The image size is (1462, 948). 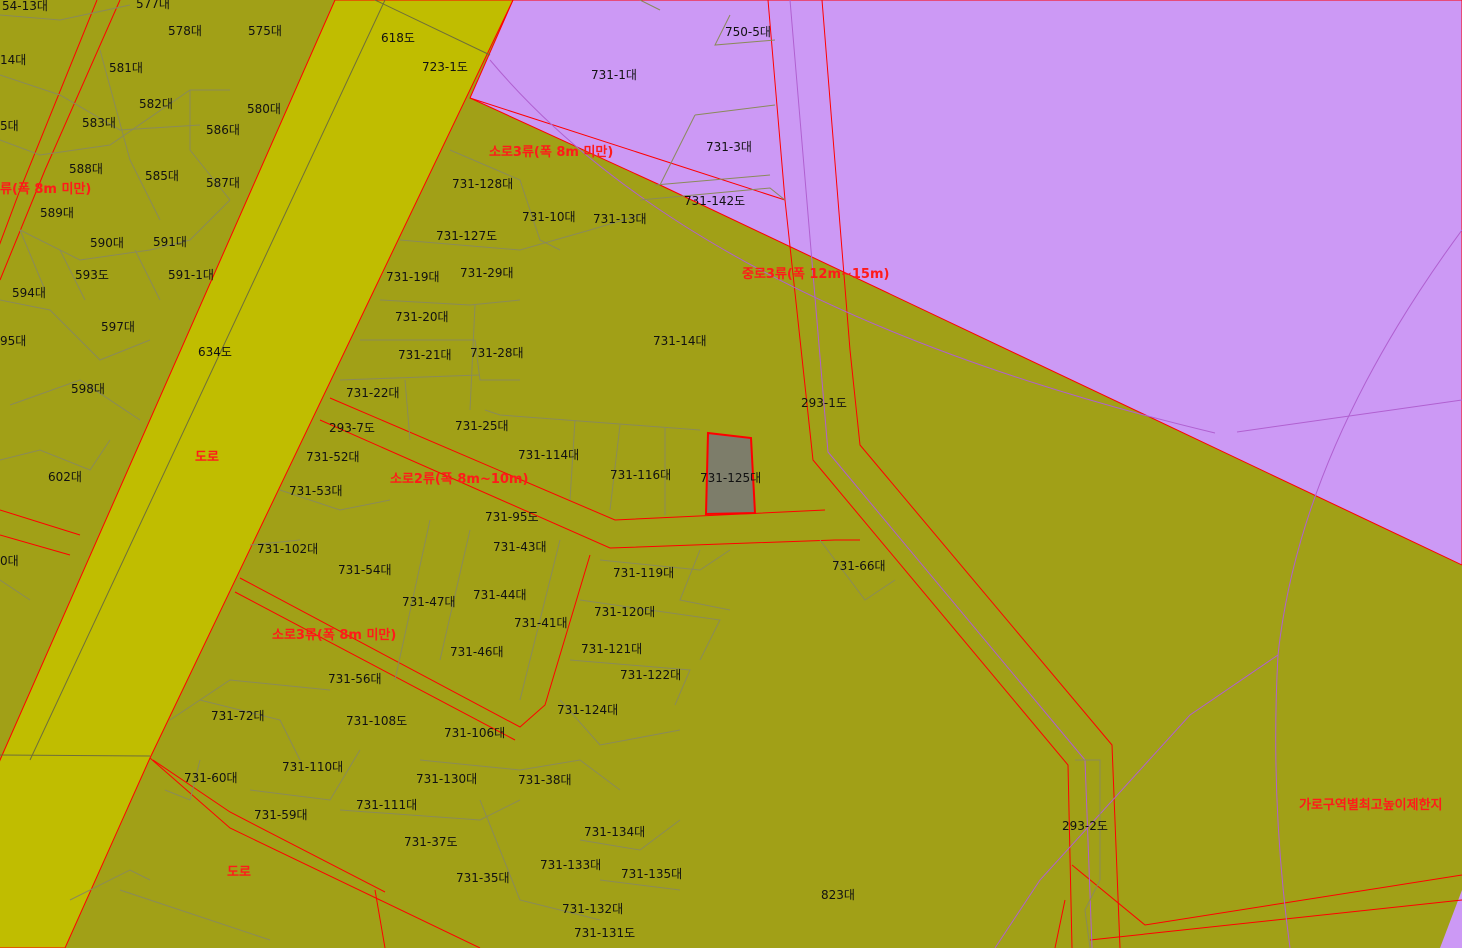 I want to click on road-label: 중로3류(폭 12m~15m), so click(x=815, y=274).